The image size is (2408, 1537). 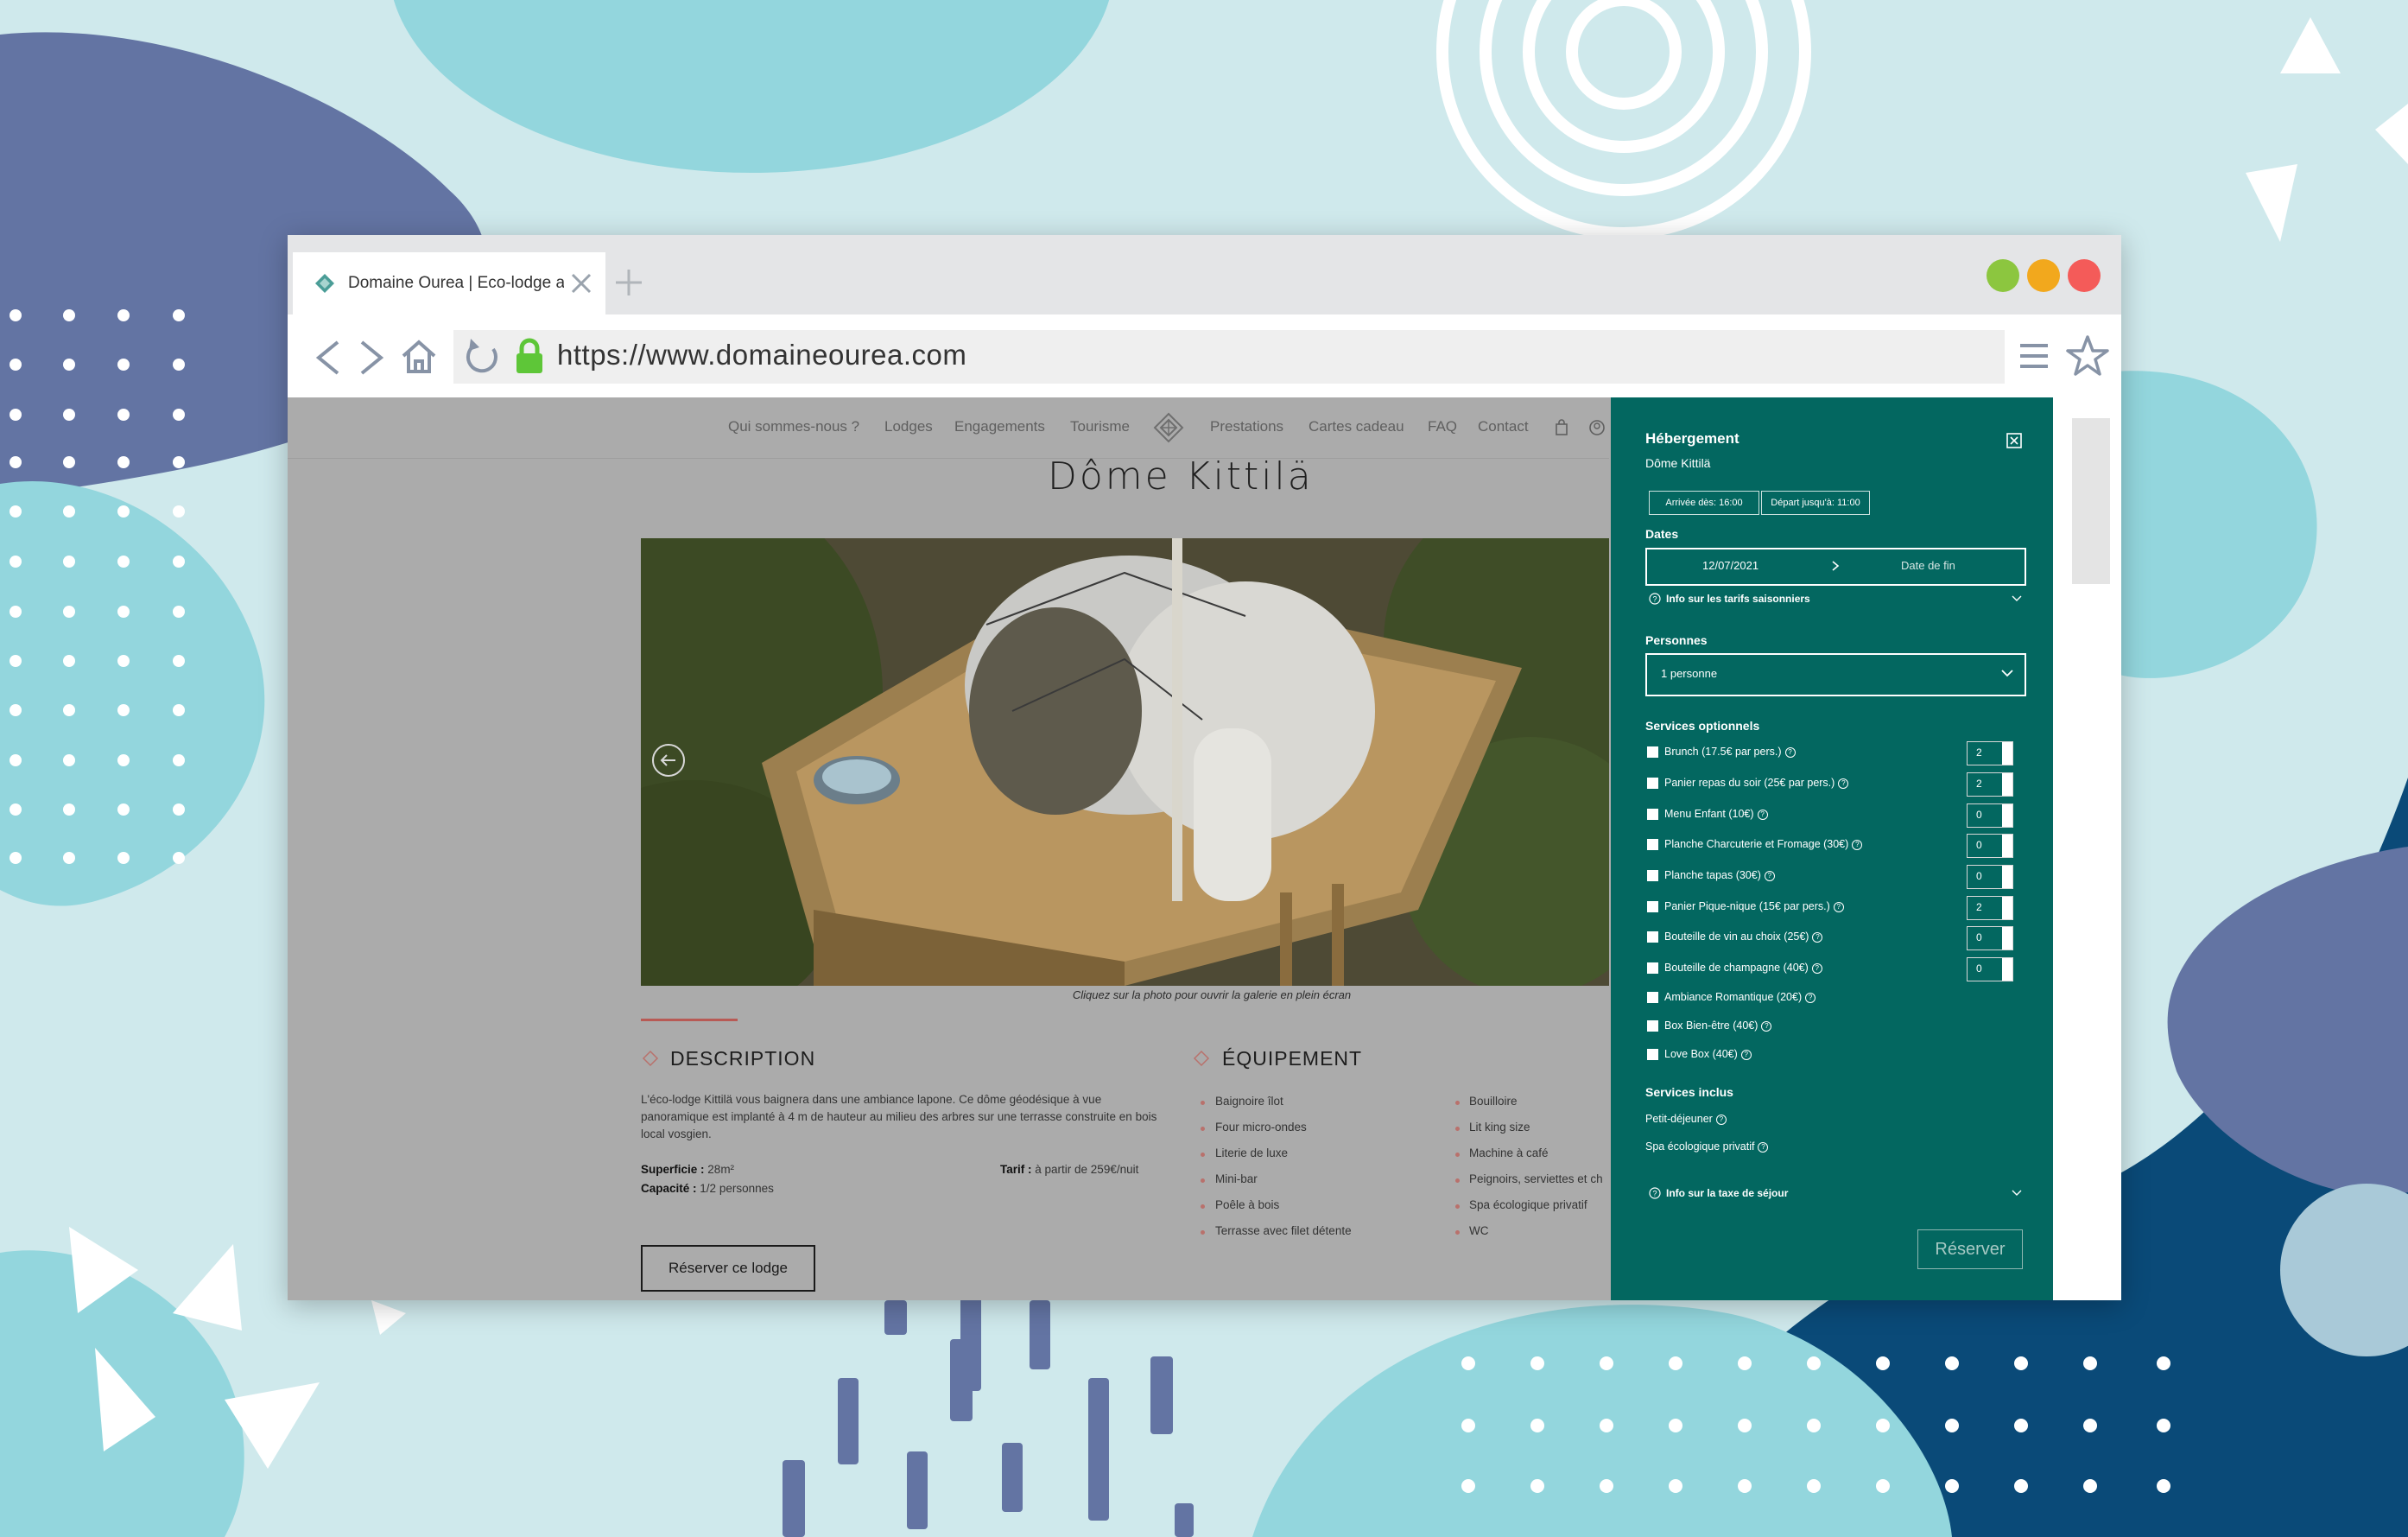 I want to click on service-label: Menu Enfant (10€)?, so click(x=1716, y=814).